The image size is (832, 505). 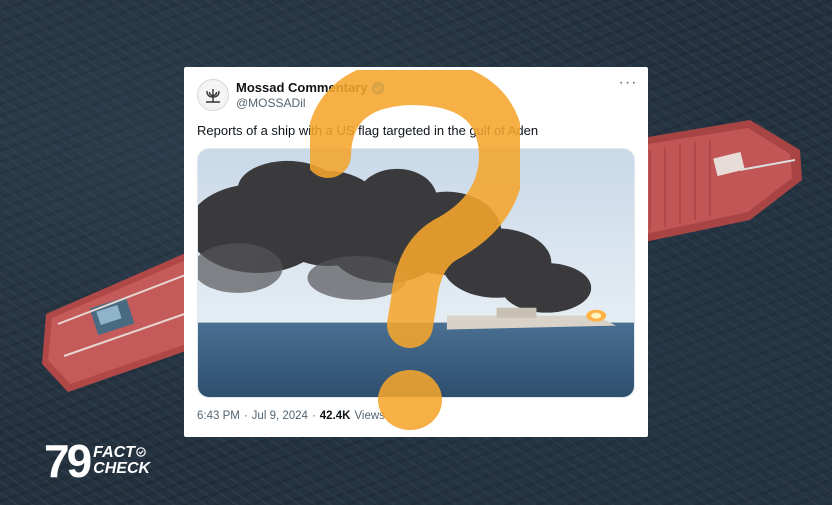 I want to click on ship-left-image, so click(x=124, y=322).